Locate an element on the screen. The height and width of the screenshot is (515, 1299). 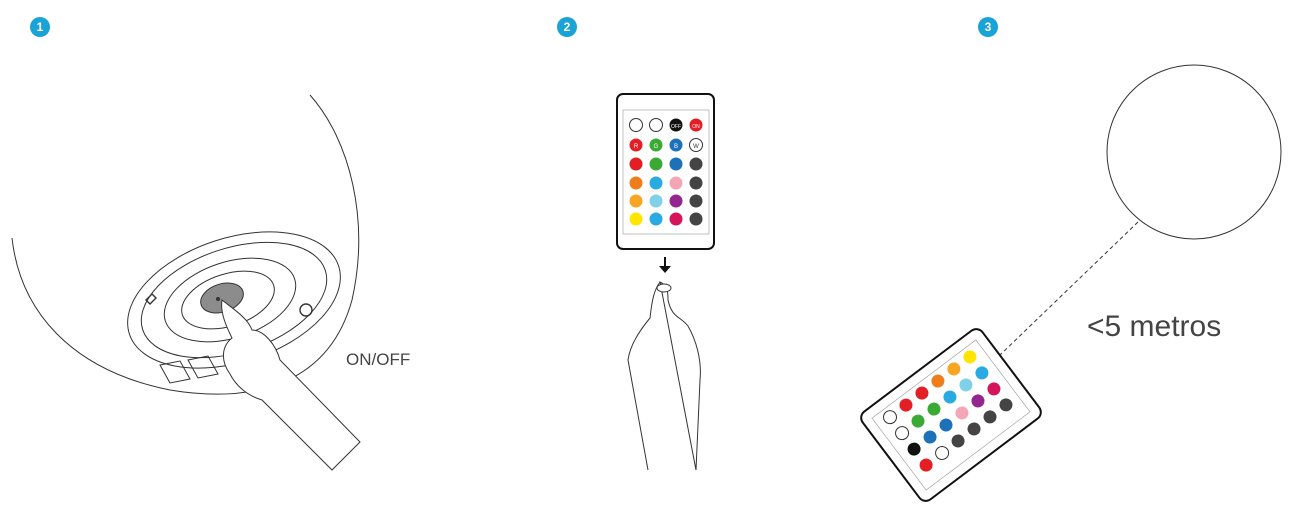
svg-text: R is located at coordinates (636, 147).